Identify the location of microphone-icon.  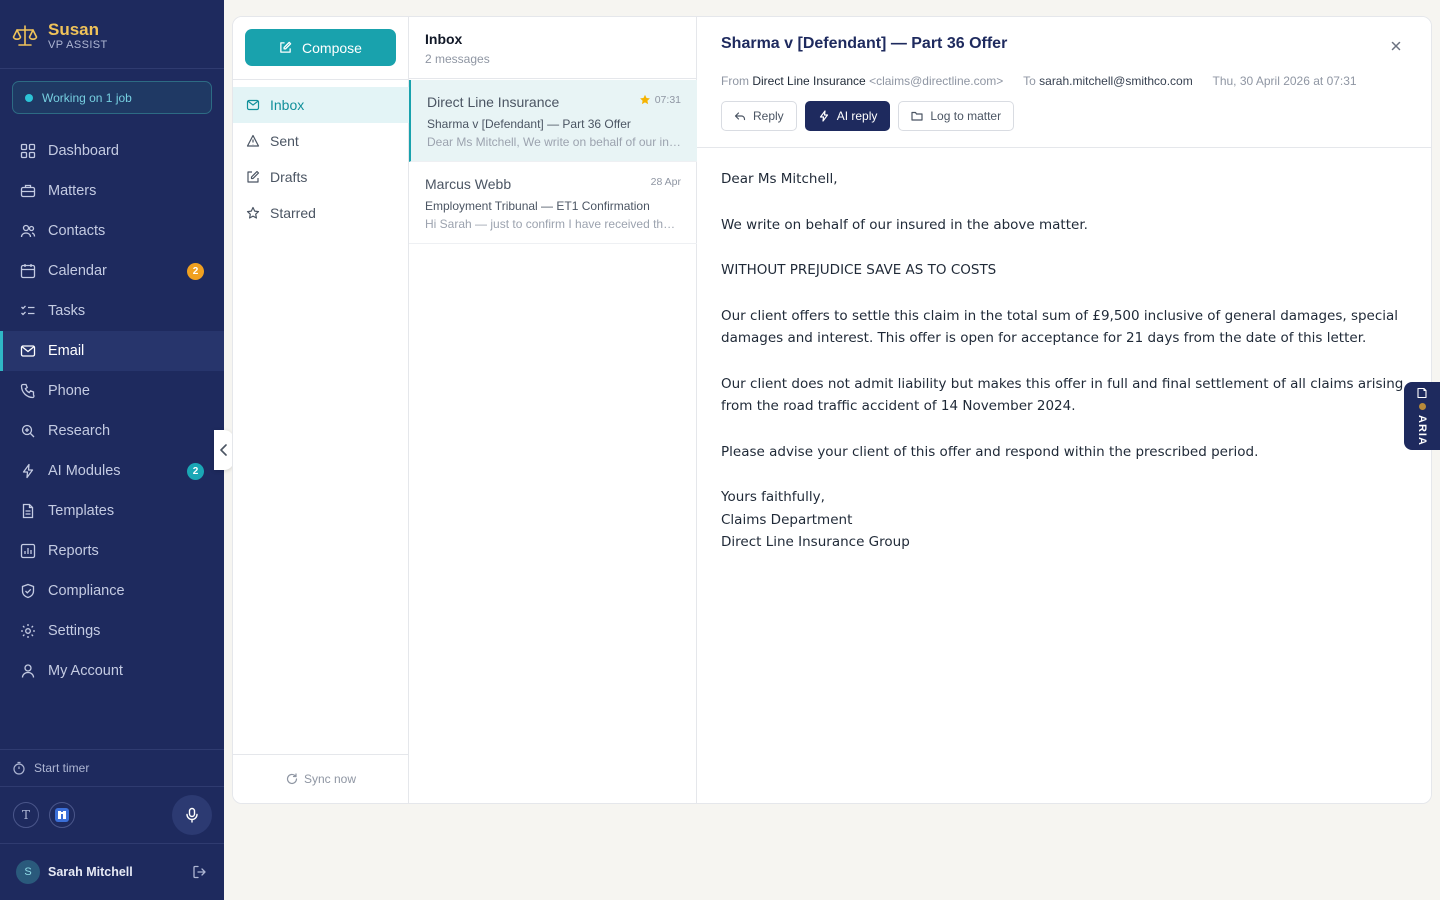
(192, 815).